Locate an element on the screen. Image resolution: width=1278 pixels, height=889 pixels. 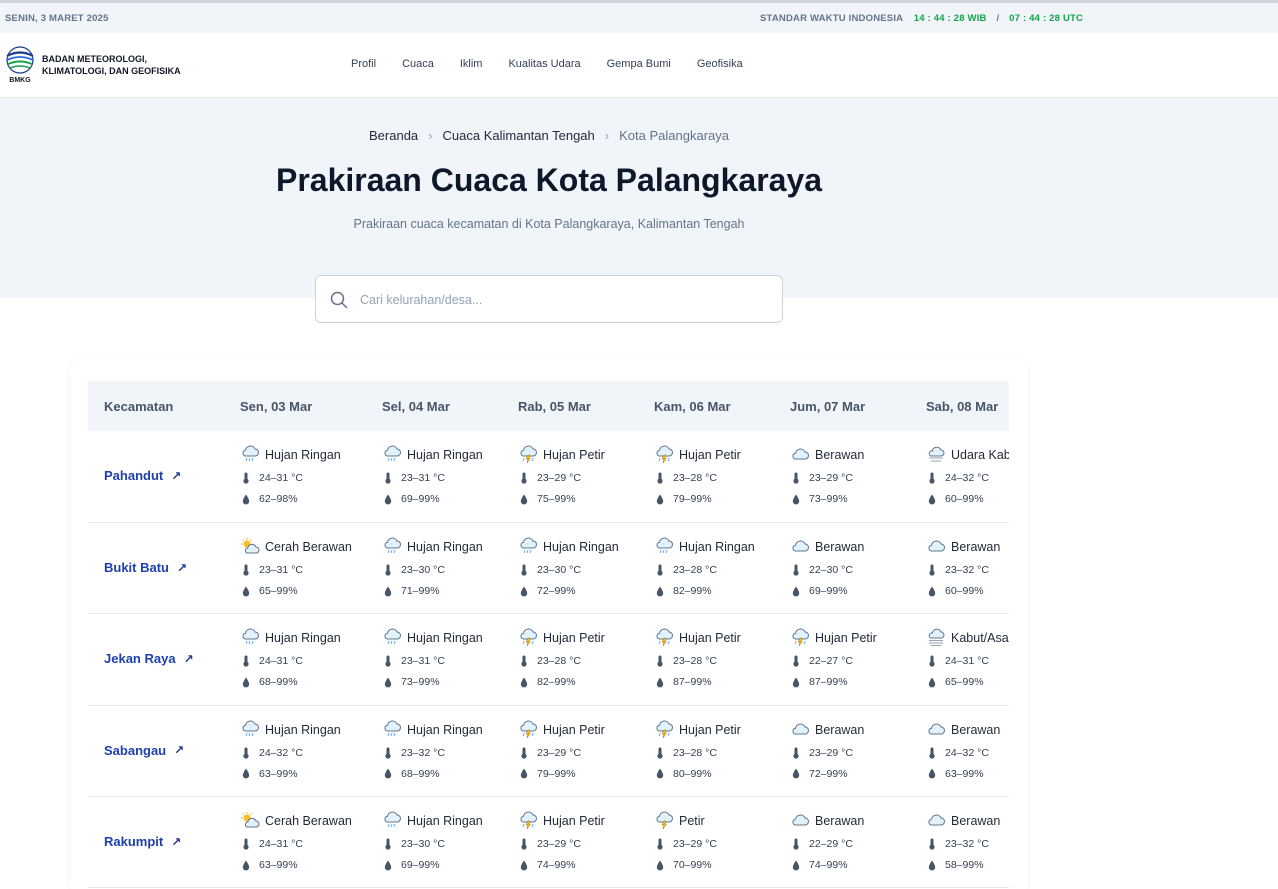
humidity-value: 75–99% is located at coordinates (556, 499).